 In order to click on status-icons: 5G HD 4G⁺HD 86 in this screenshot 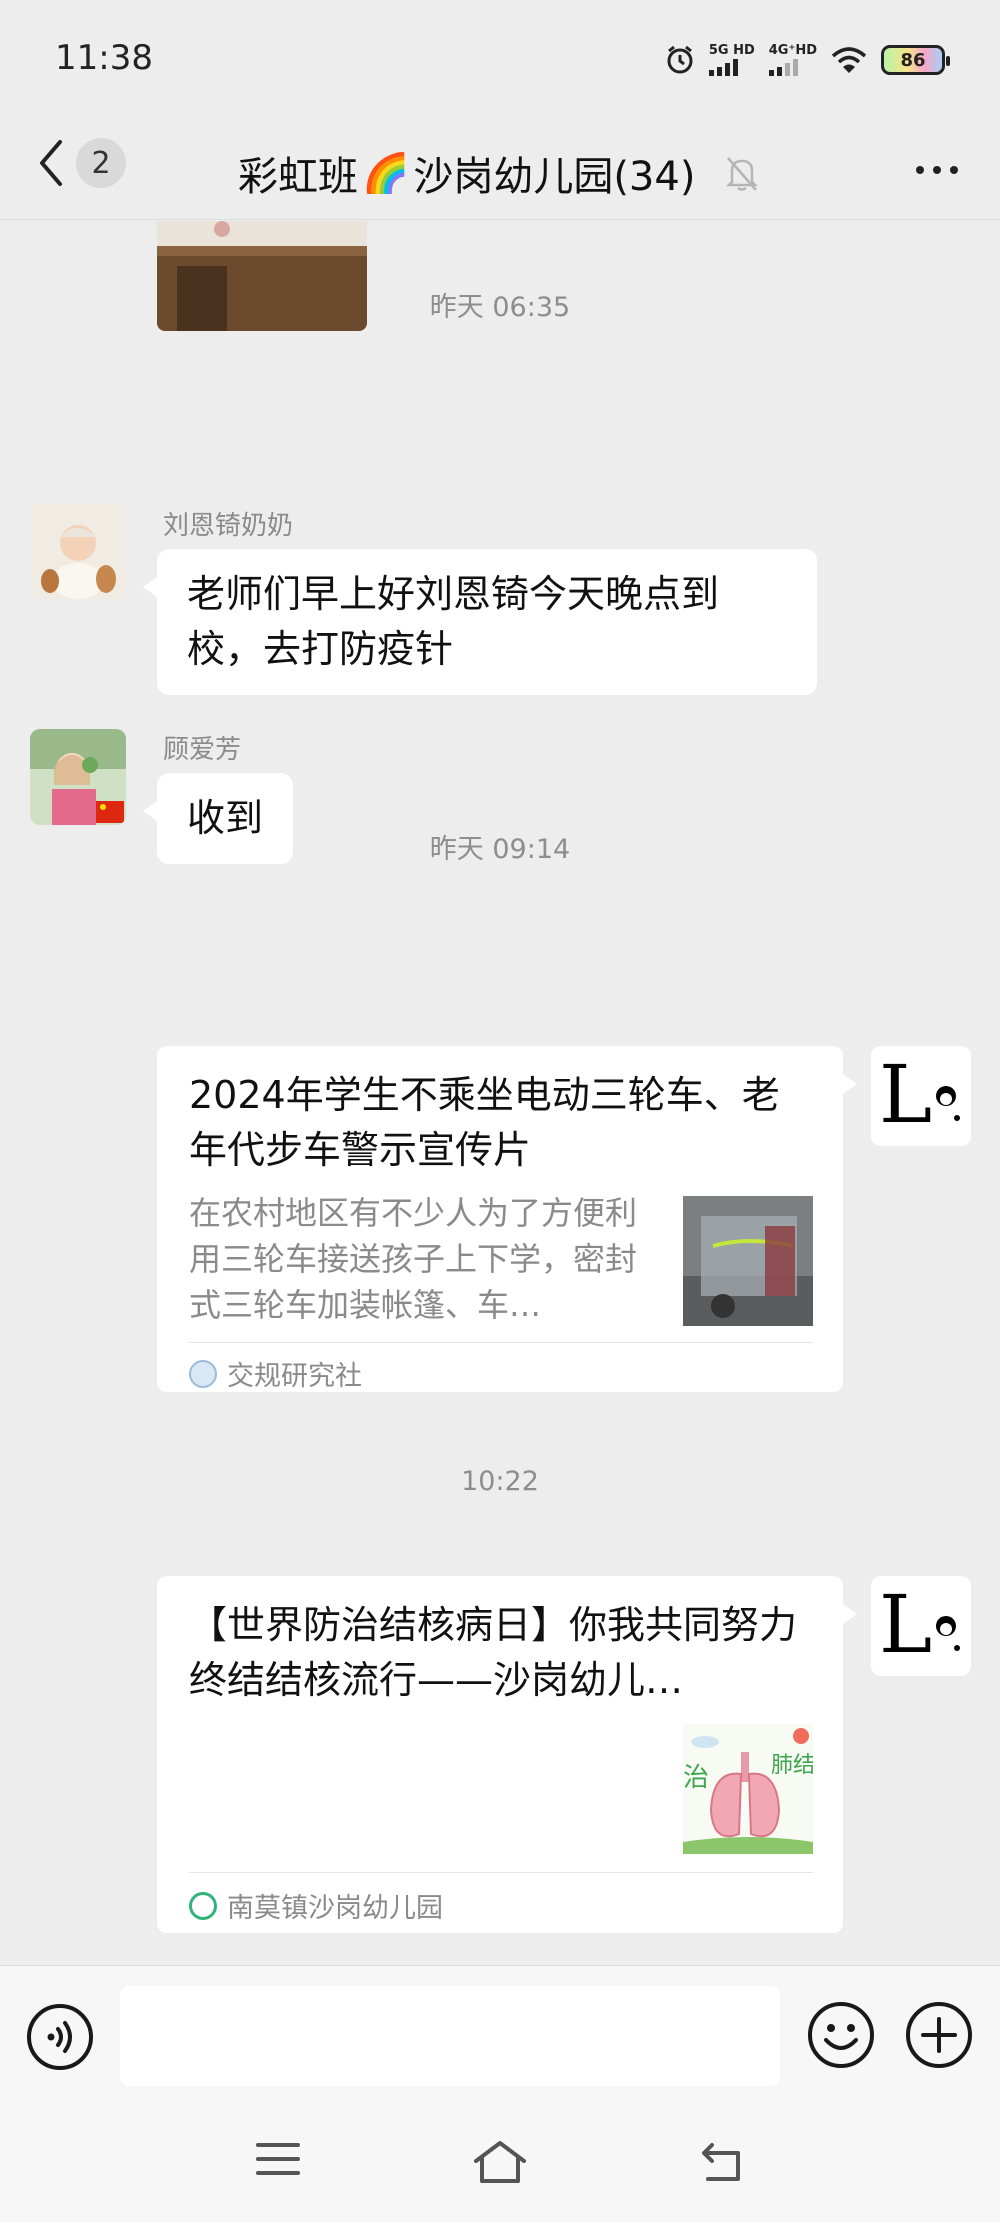, I will do `click(807, 60)`.